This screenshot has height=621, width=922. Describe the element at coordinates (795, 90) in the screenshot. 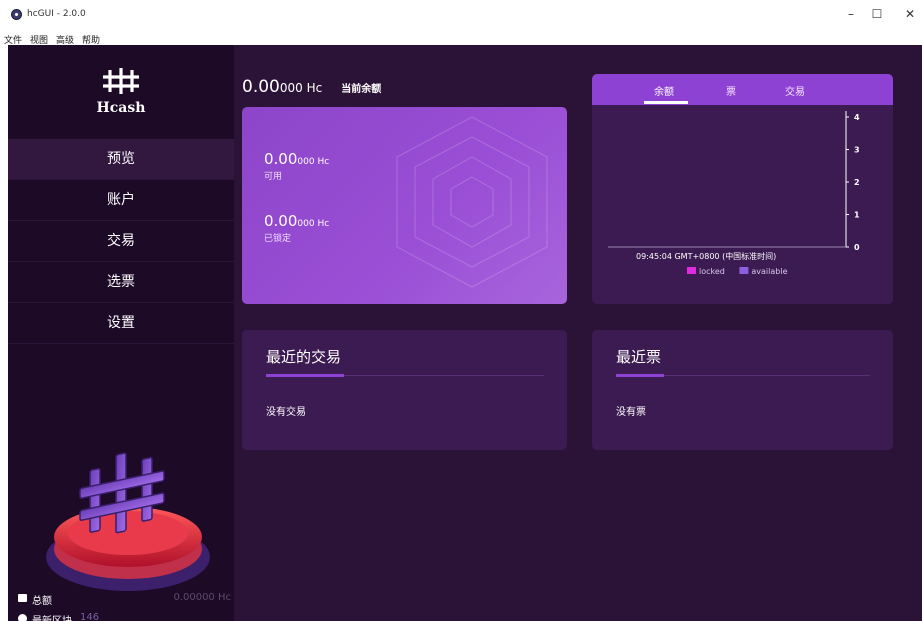

I see `tab-transactions: 交易` at that location.